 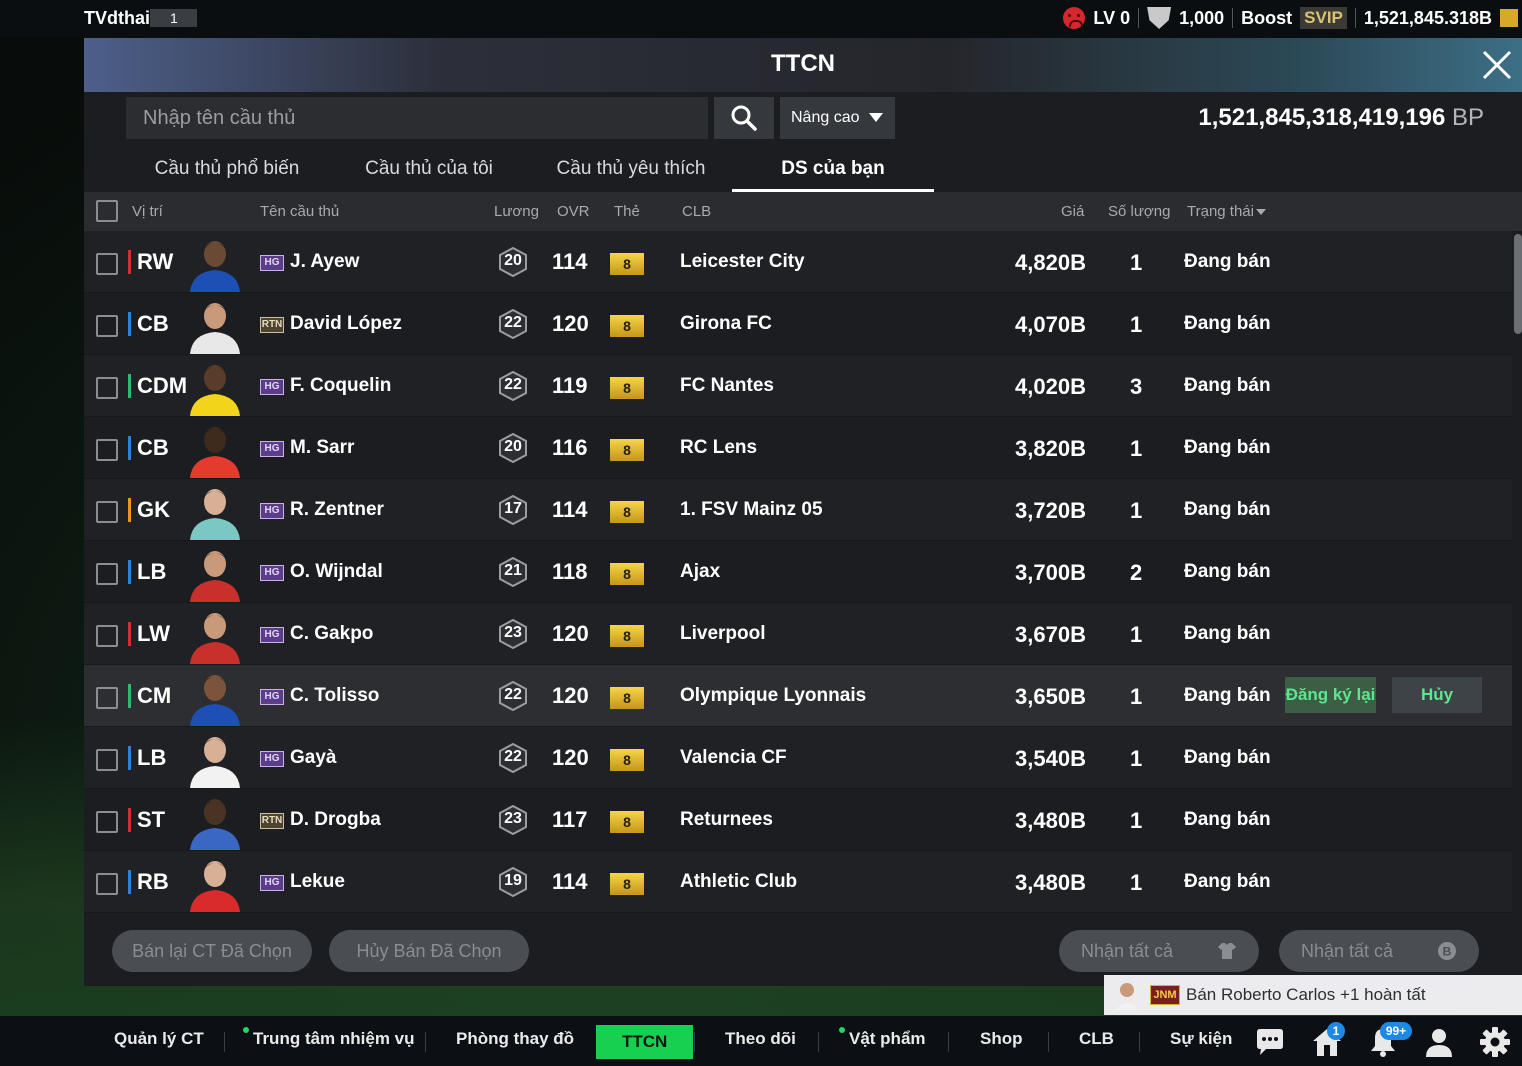 What do you see at coordinates (1437, 695) in the screenshot?
I see `cancel-listing-button: Hủy` at bounding box center [1437, 695].